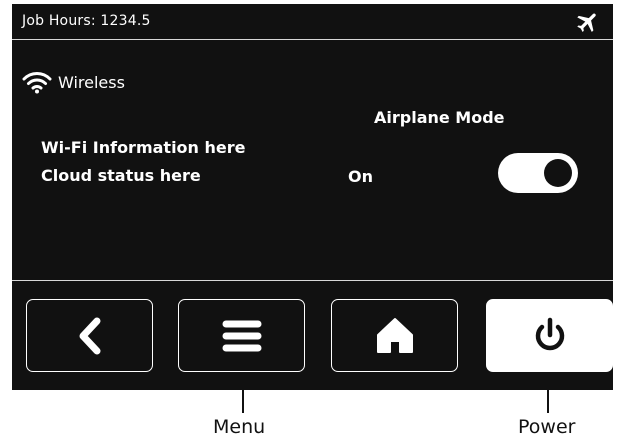  What do you see at coordinates (86, 21) in the screenshot?
I see `job-hours-text: Job Hours: 1234.5` at bounding box center [86, 21].